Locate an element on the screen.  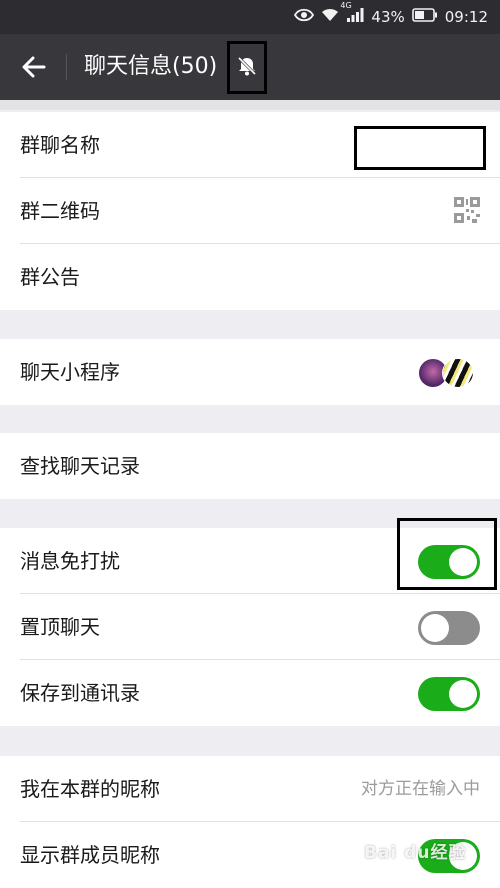
signal-icon: 4G is located at coordinates (352, 13).